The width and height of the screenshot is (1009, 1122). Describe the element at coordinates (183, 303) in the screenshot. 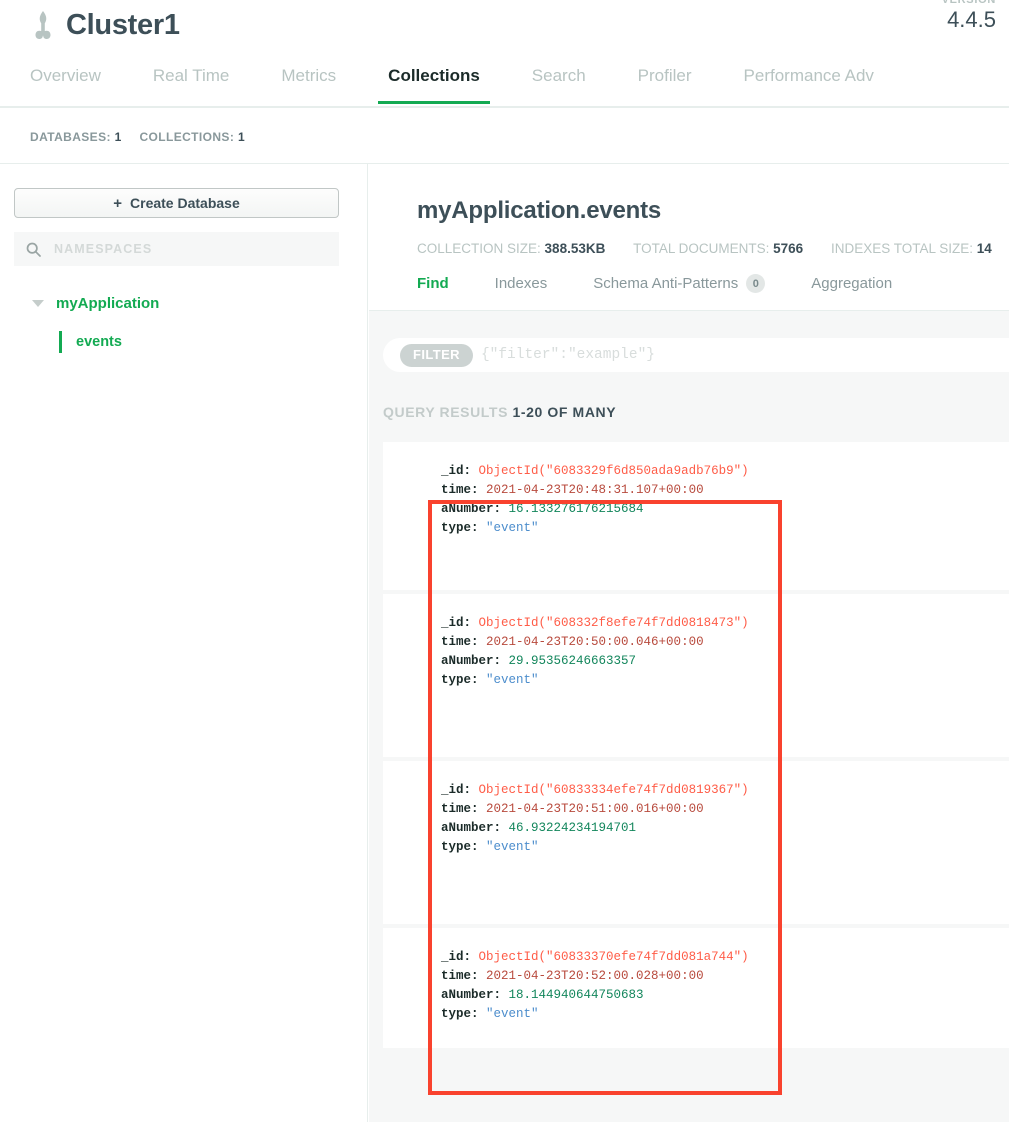

I see `sidebar-database-myapplication: myApplication` at that location.